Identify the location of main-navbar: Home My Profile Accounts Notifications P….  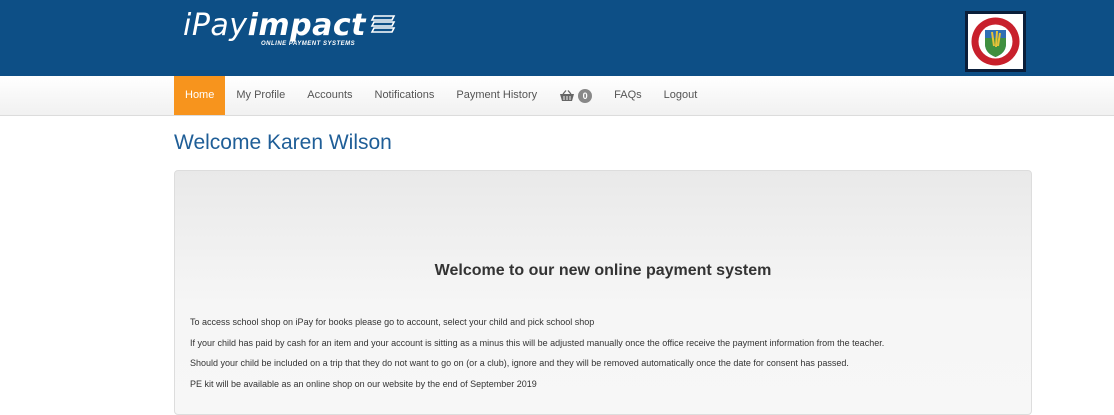
(557, 96).